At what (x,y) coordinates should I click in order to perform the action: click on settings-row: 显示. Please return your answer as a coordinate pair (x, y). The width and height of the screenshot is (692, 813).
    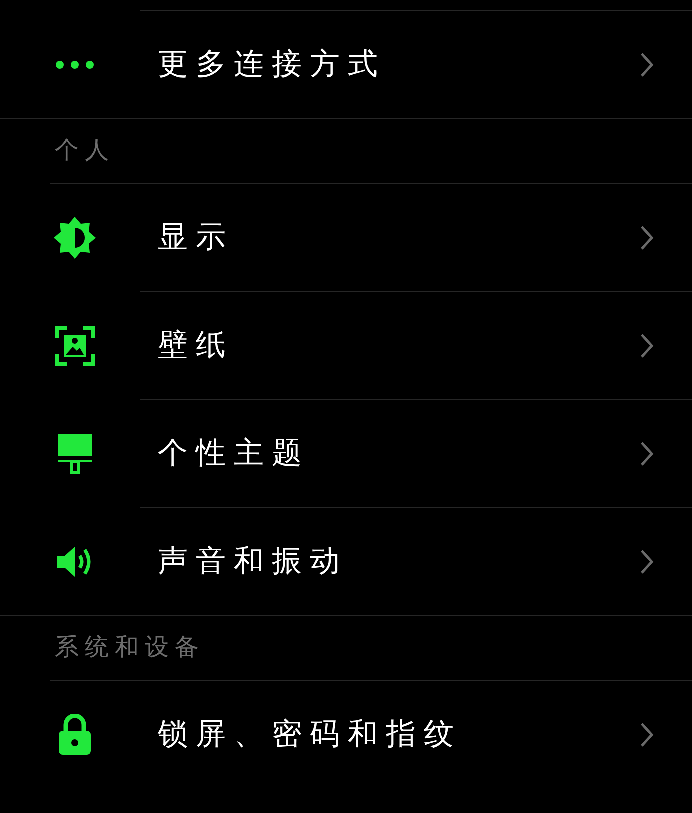
    Looking at the image, I should click on (346, 237).